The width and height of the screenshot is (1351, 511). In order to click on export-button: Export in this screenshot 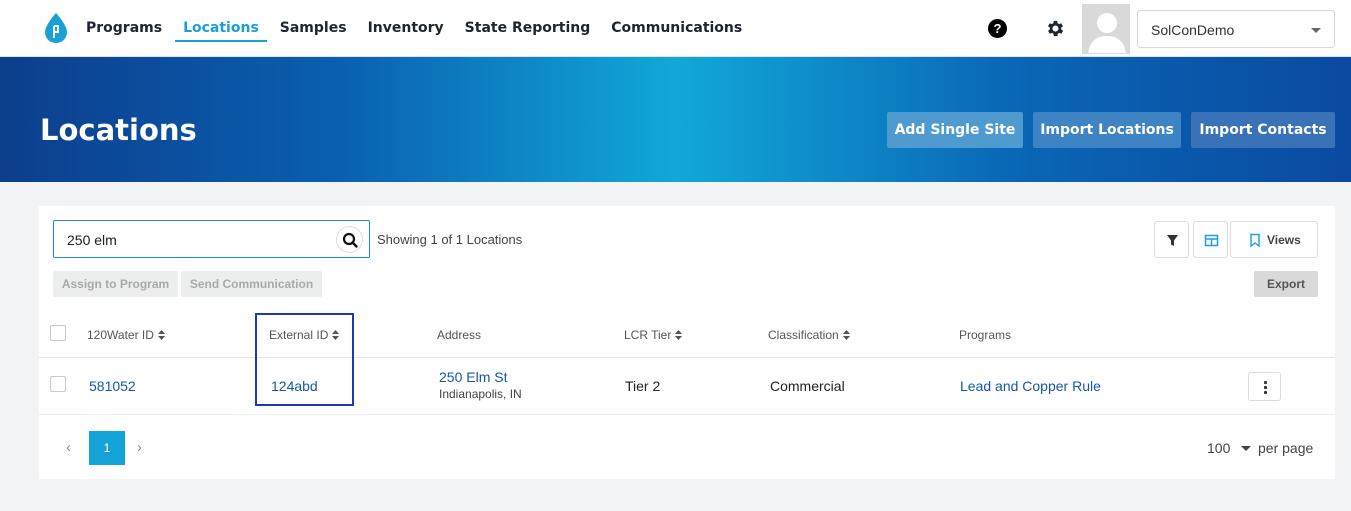, I will do `click(1286, 284)`.